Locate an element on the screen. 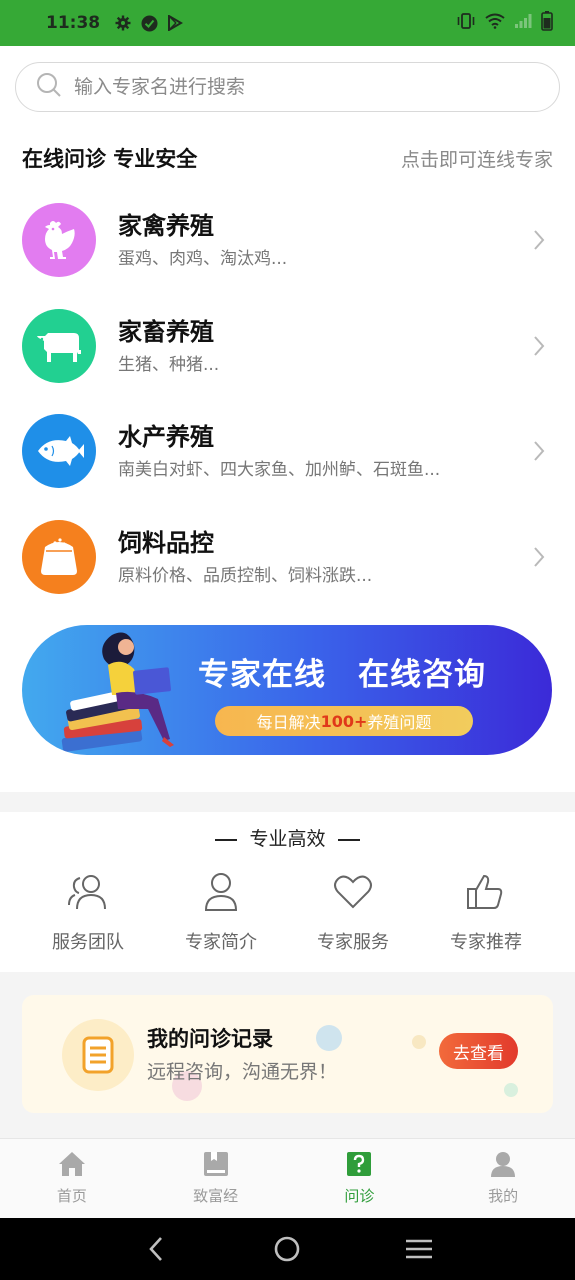 The height and width of the screenshot is (1280, 575). tab-label: 致富经 is located at coordinates (216, 1196).